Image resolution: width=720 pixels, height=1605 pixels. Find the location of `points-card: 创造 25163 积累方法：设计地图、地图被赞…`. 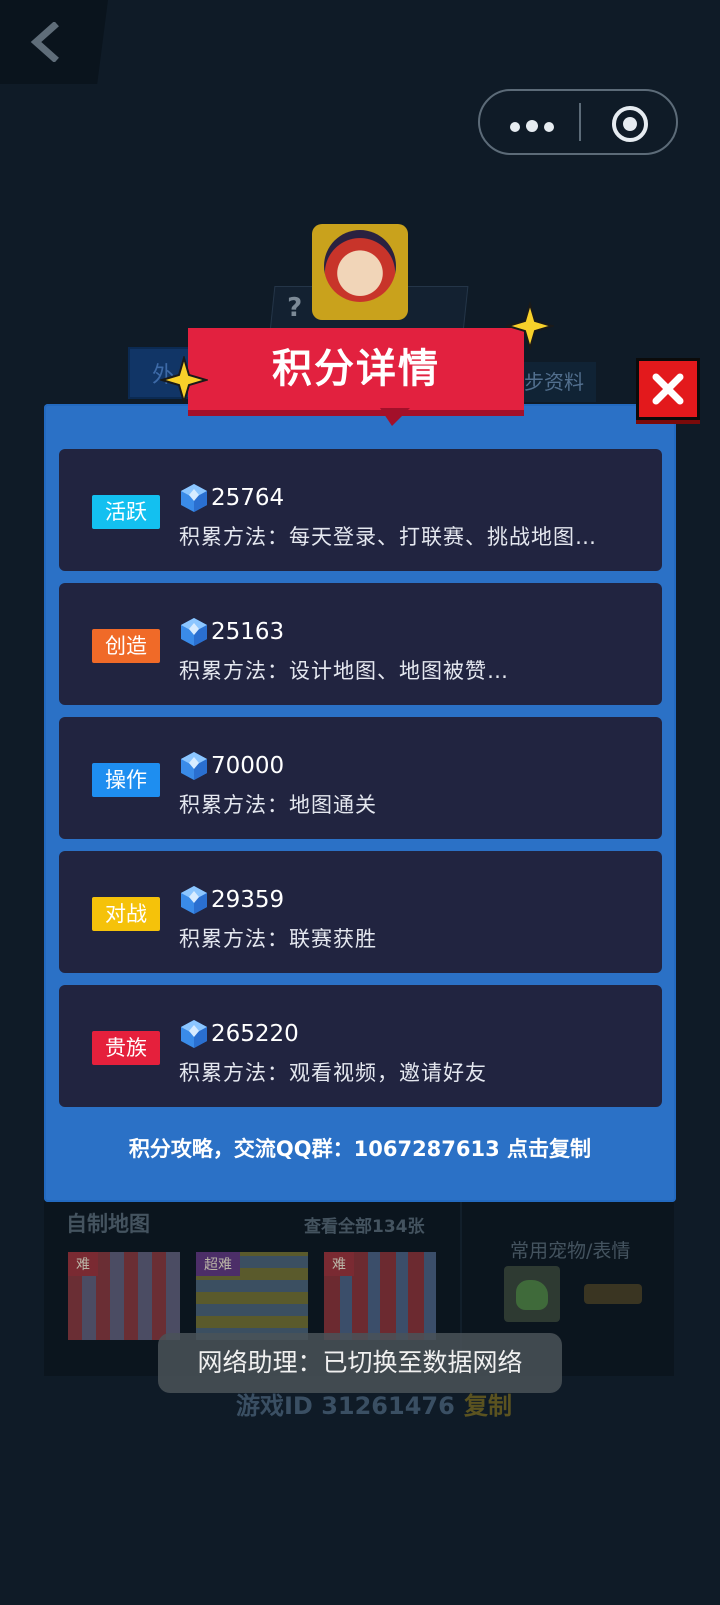

points-card: 创造 25163 积累方法：设计地图、地图被赞… is located at coordinates (360, 644).